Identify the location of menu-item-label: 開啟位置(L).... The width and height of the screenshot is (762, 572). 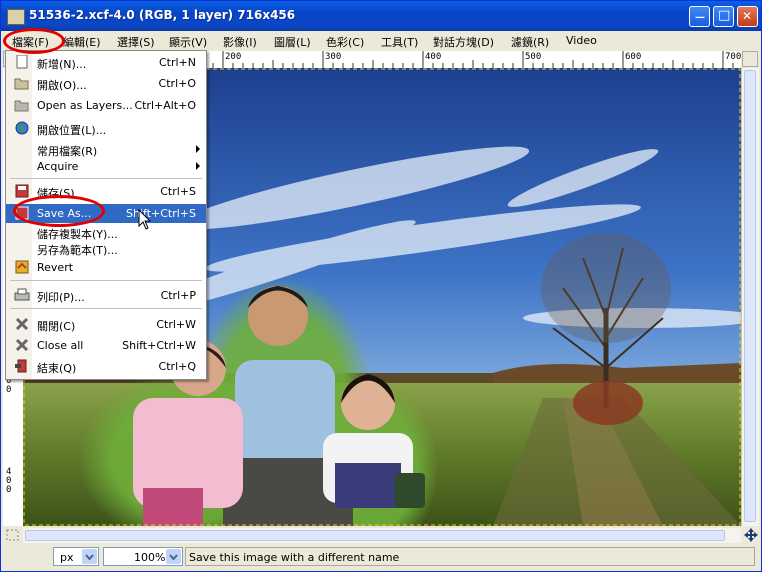
(72, 130).